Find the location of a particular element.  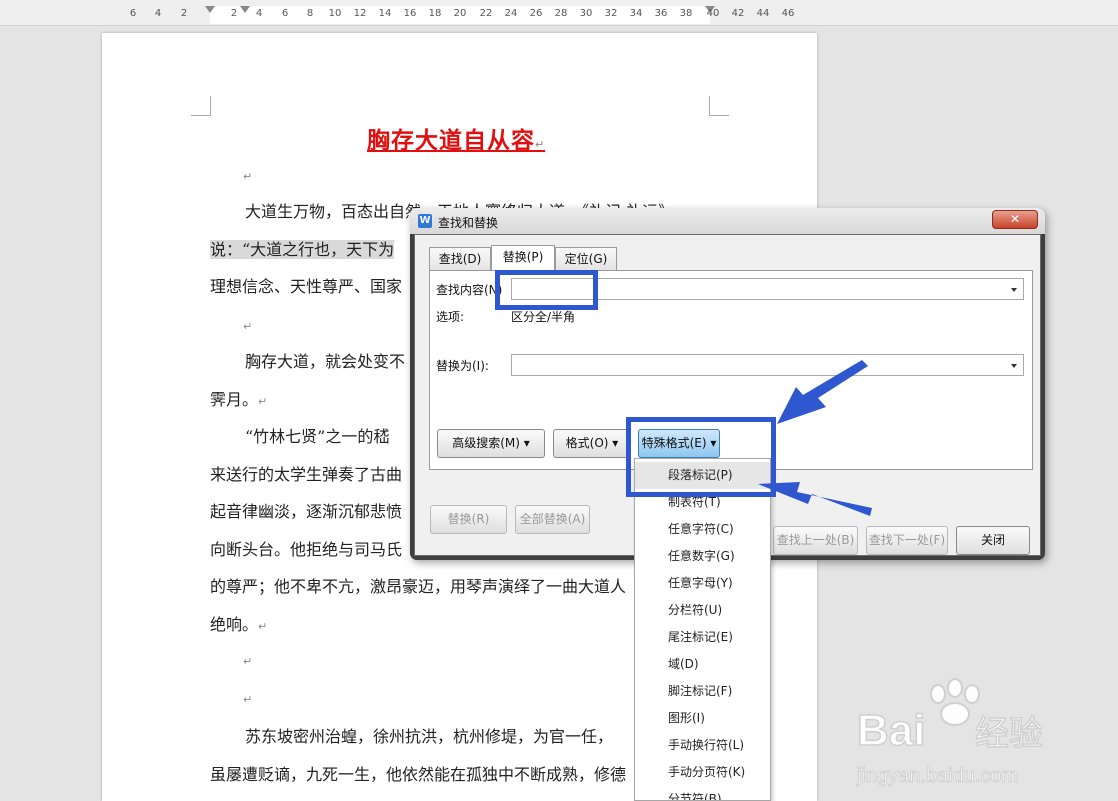

doc-line-4: 胸存大道，就会处变不 is located at coordinates (325, 360).